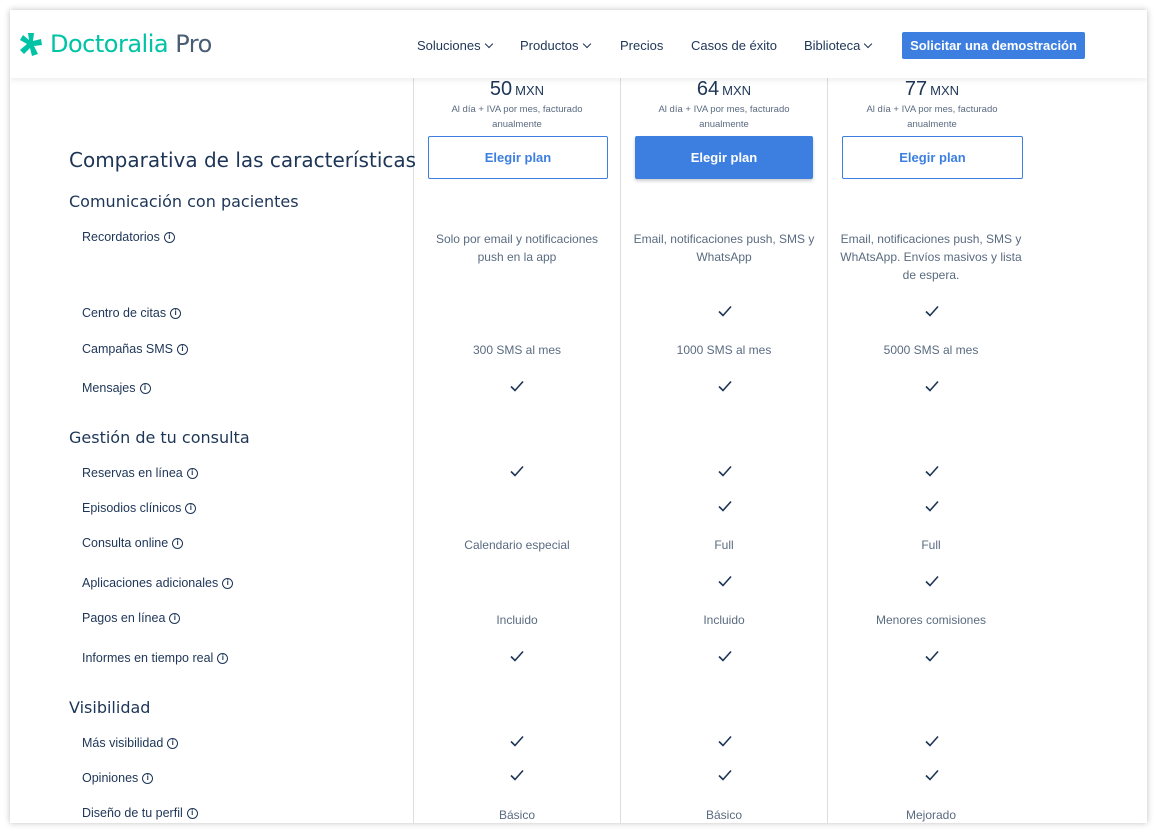  I want to click on brand-logo: Doctoralia Pro, so click(115, 44).